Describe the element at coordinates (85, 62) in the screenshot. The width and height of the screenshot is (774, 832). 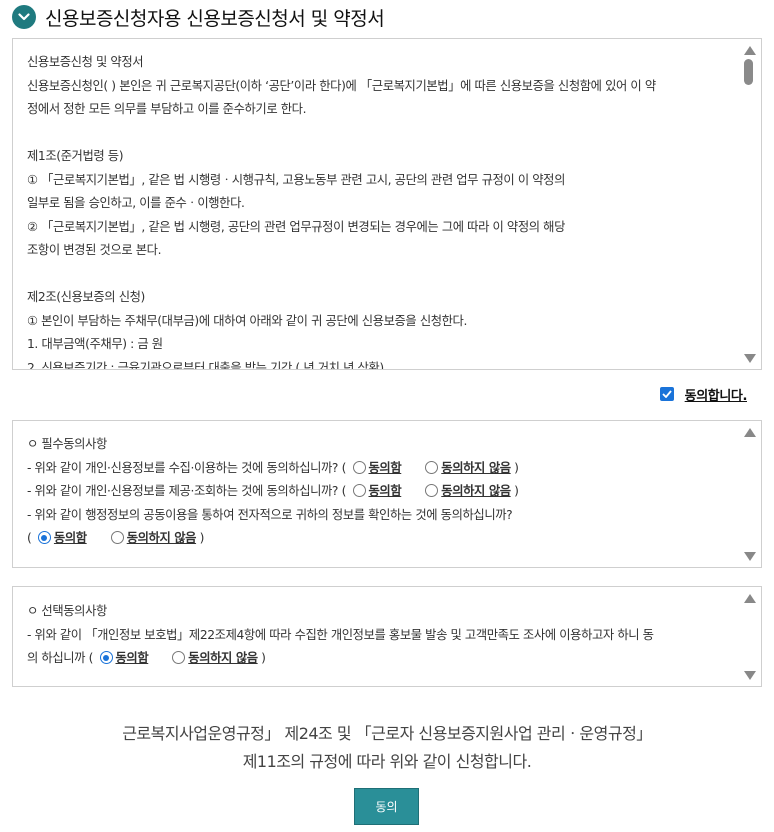
I see `terms-line: 신용보증신청 및 약정서` at that location.